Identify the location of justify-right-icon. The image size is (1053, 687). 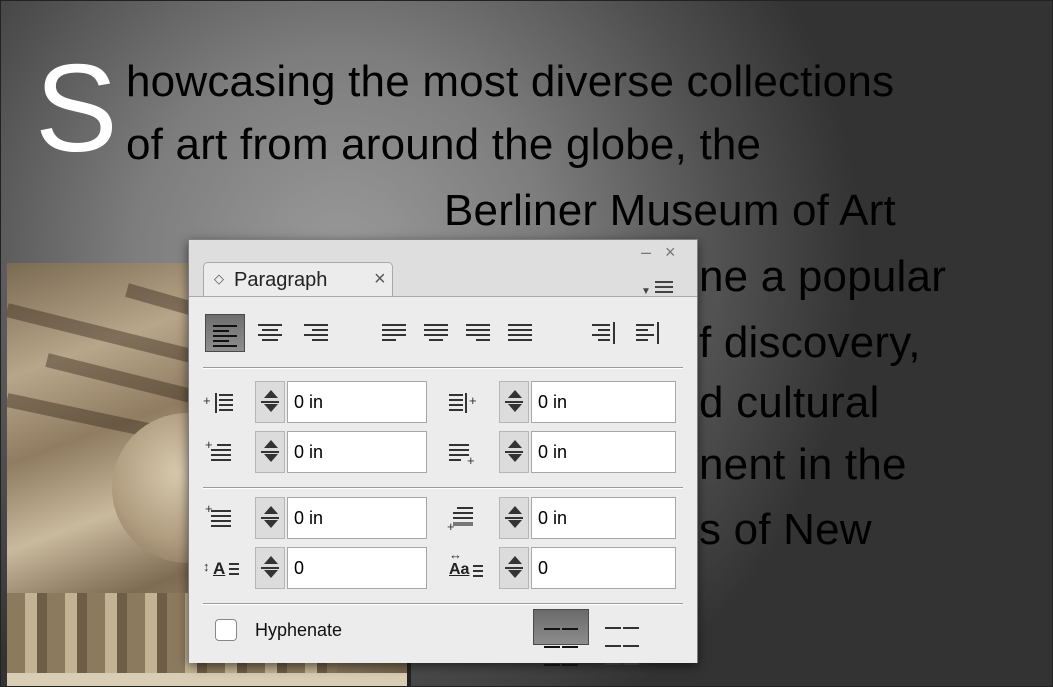
(478, 334).